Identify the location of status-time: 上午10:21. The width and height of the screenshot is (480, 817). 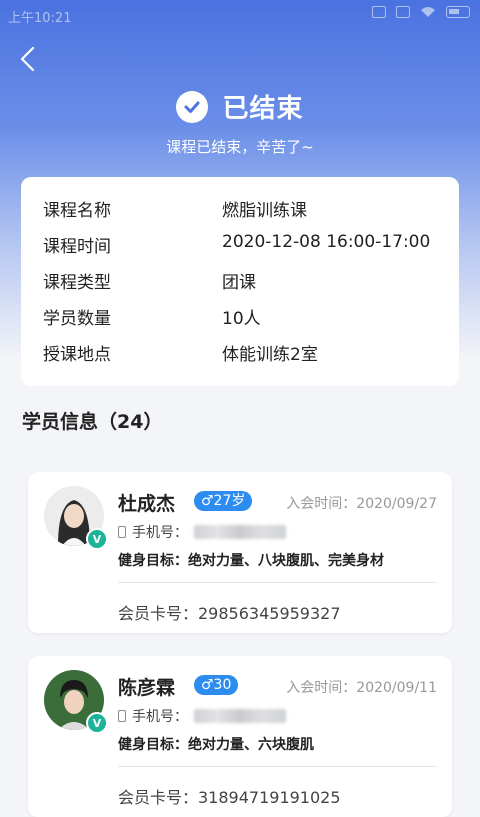
(40, 18).